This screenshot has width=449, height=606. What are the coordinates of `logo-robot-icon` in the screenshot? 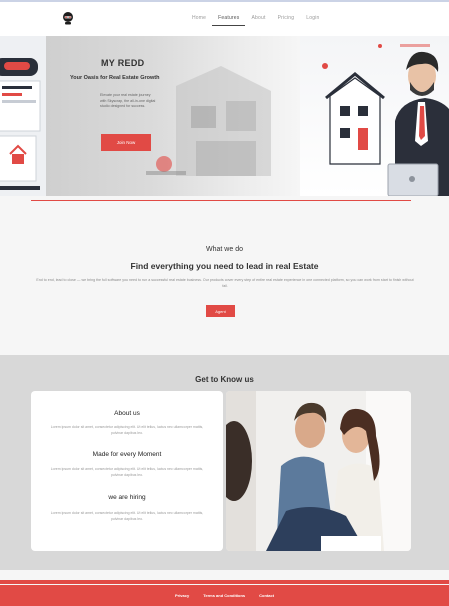 It's located at (68, 18).